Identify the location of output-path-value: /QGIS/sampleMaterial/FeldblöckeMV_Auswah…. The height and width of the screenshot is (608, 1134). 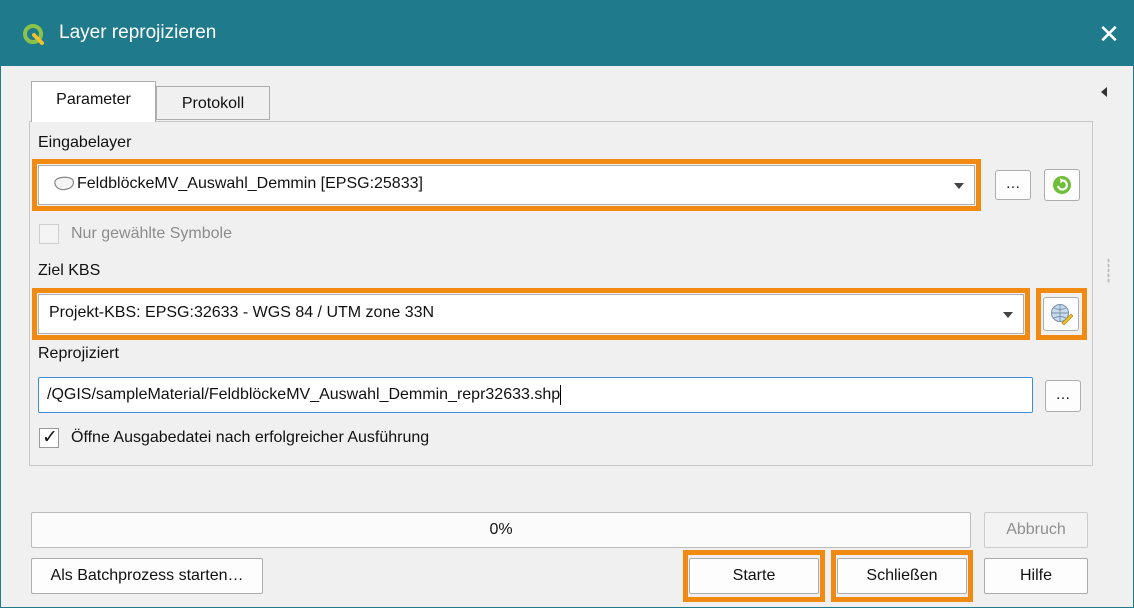
(304, 394).